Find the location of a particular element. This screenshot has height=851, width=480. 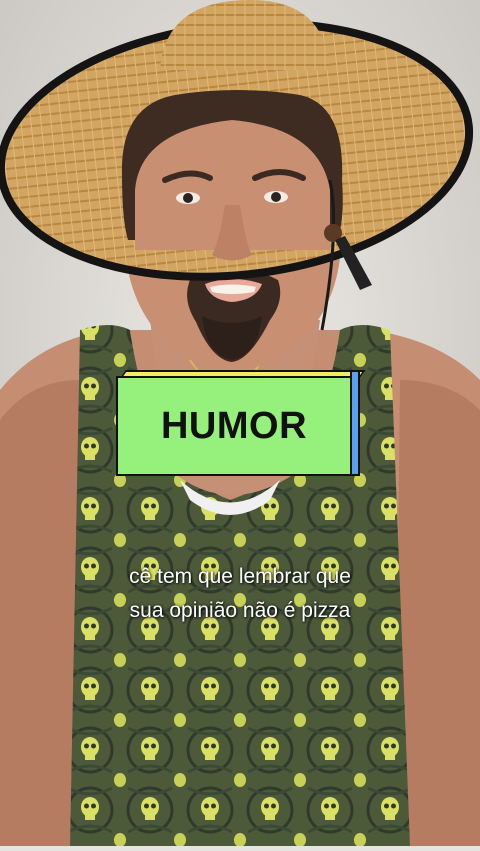

humor-badge: HUMOR is located at coordinates (241, 423).